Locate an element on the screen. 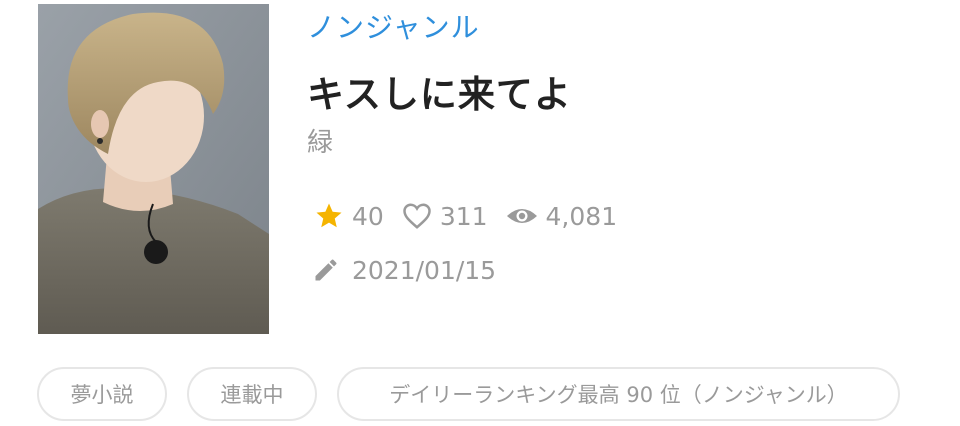  stat-views: 4,081 is located at coordinates (562, 216).